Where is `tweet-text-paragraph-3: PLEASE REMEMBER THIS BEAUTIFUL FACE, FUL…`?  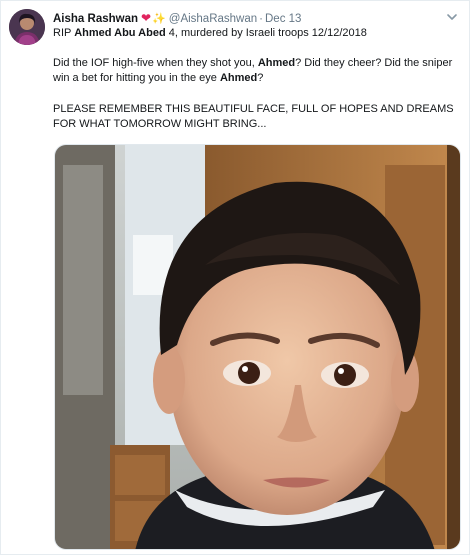
tweet-text-paragraph-3: PLEASE REMEMBER THIS BEAUTIFUL FACE, FUL… is located at coordinates (253, 116).